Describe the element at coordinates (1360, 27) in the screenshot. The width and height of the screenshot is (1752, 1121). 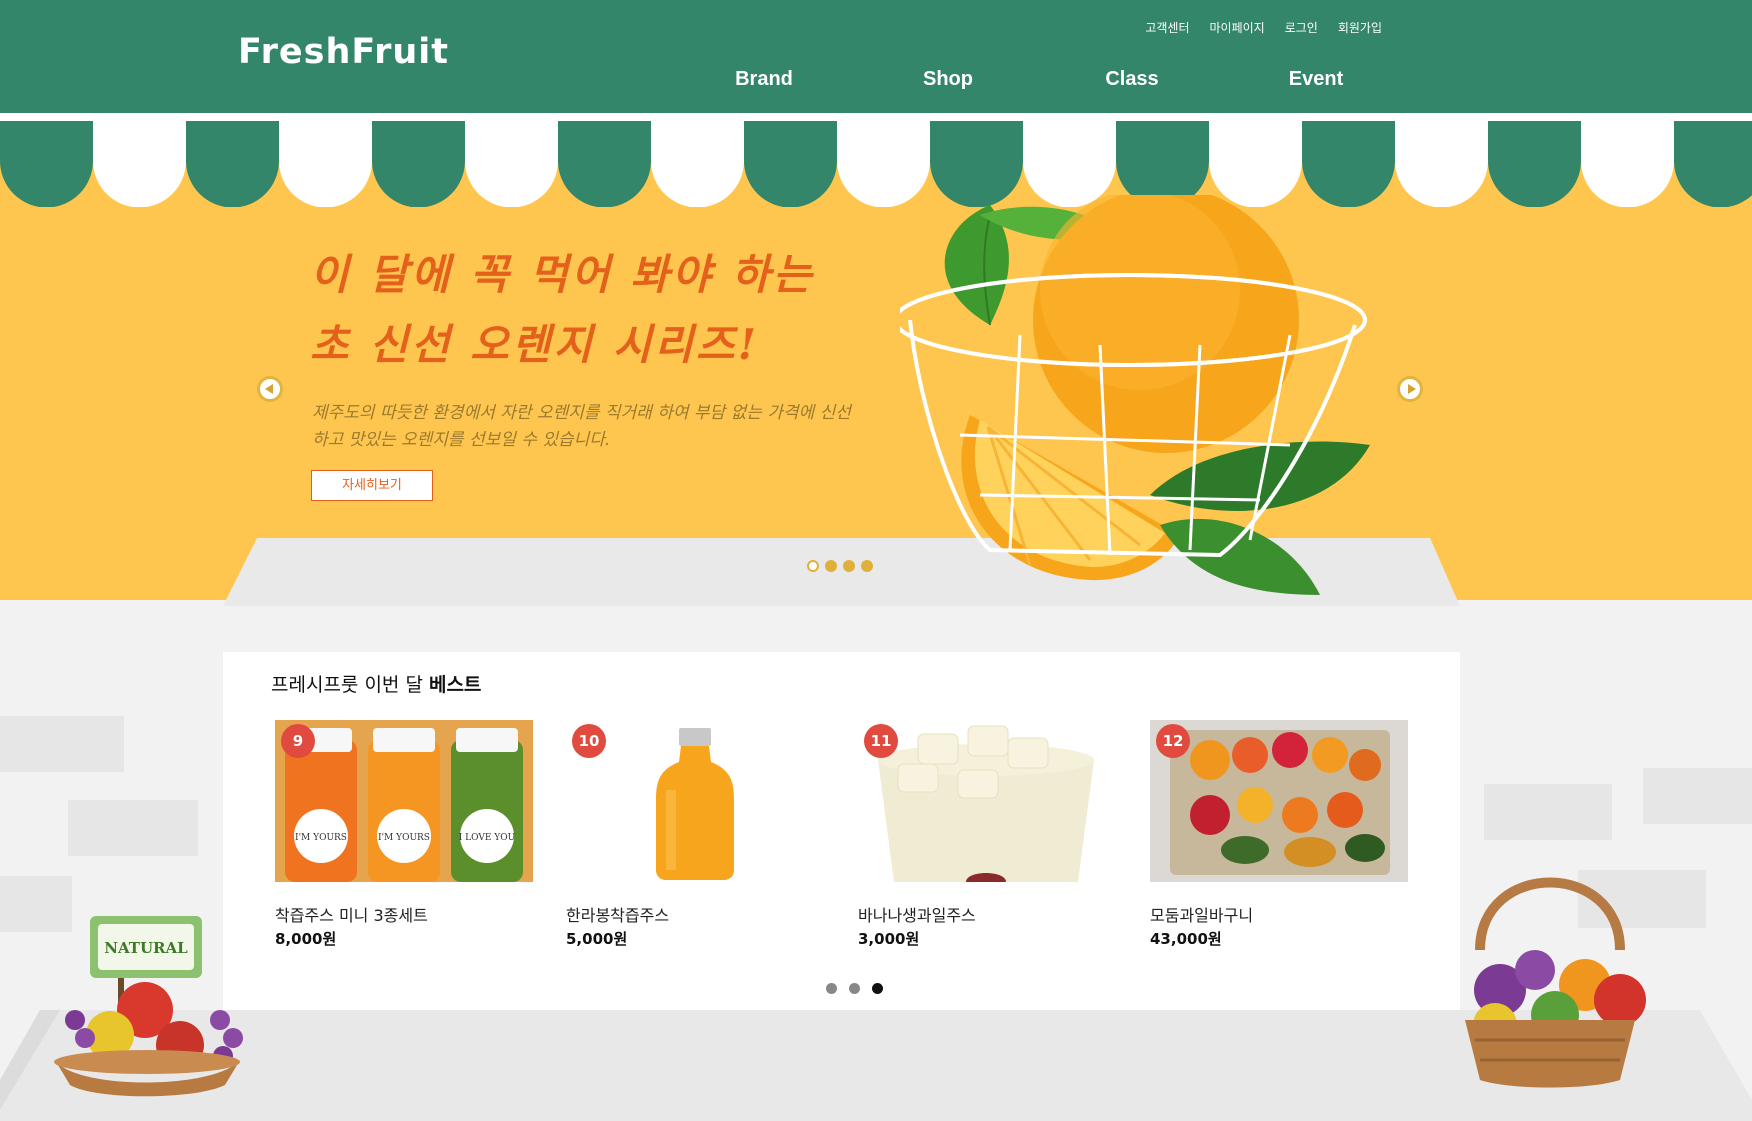
I see `util-link-signup: 회원가입` at that location.